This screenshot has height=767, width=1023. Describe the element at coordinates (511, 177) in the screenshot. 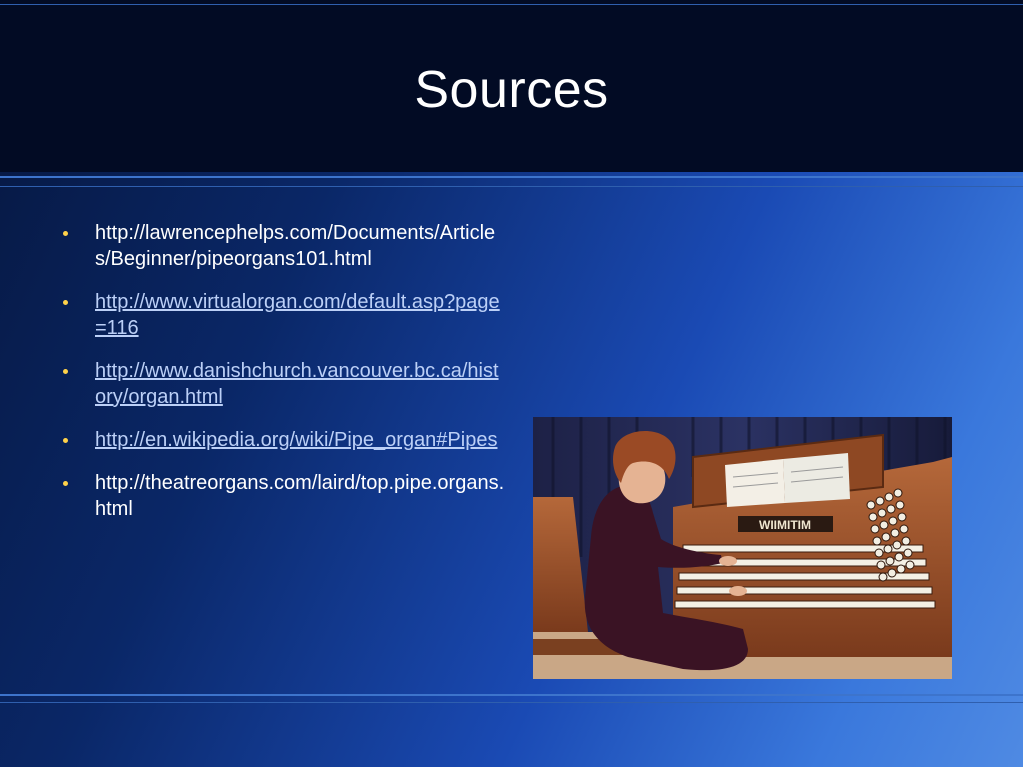

I see `header-divider` at that location.